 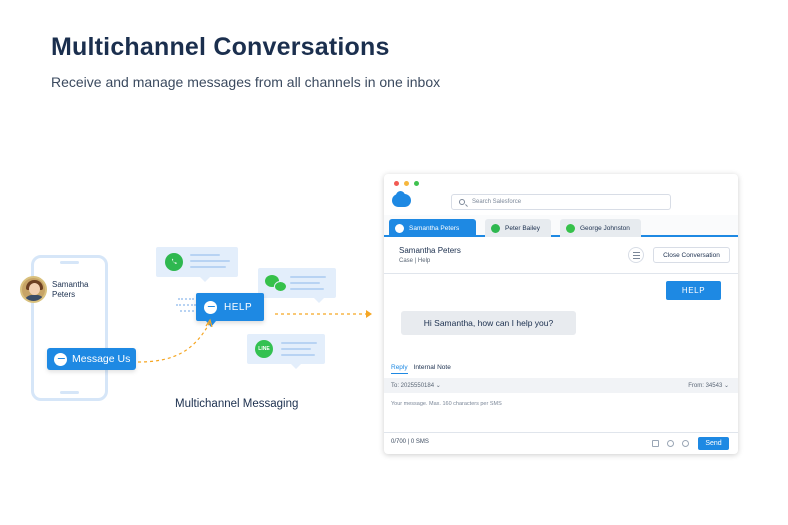 I want to click on send-button: Send, so click(x=713, y=443).